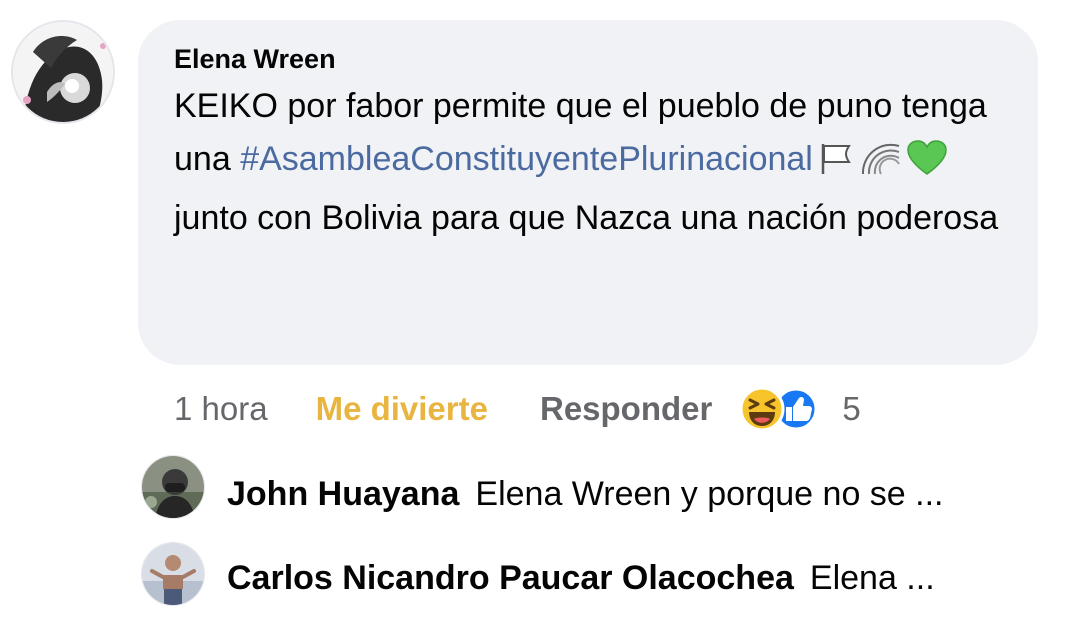 The width and height of the screenshot is (1068, 619). I want to click on reaction-count: 5, so click(851, 408).